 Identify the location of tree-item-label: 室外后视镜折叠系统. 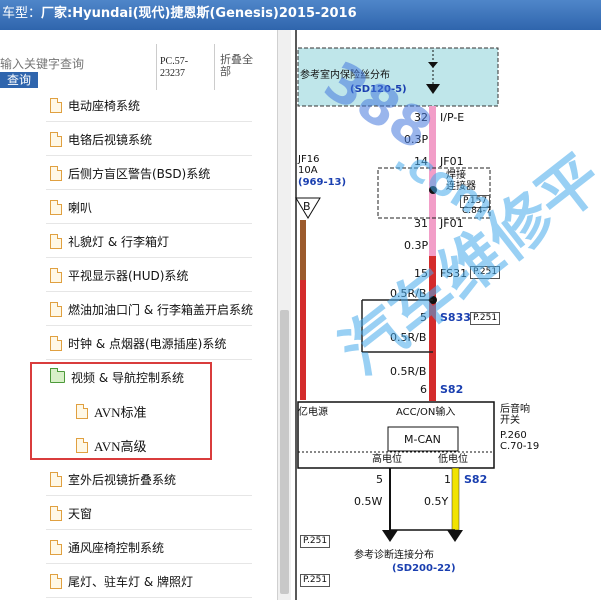
(122, 479).